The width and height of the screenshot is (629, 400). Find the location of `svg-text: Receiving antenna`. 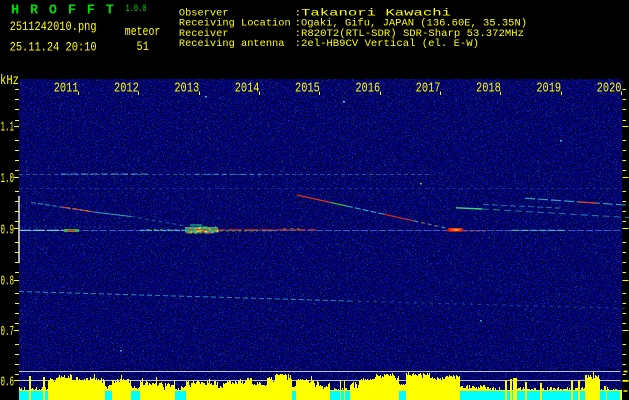

svg-text: Receiving antenna is located at coordinates (232, 44).